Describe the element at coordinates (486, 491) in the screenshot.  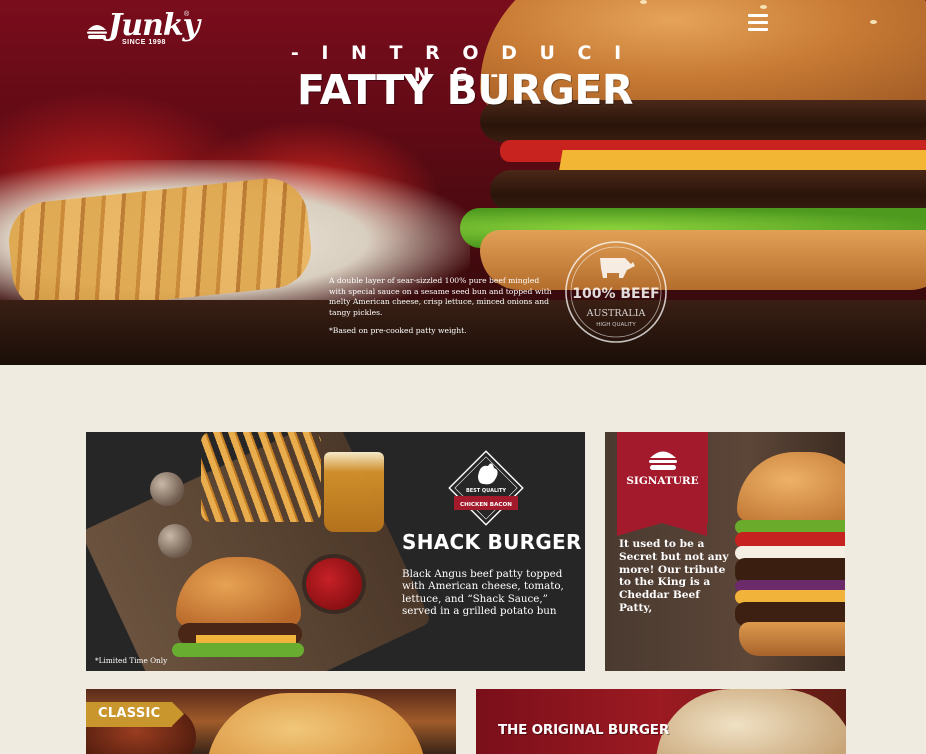
I see `badge-top-text: BEST QUALITY` at that location.